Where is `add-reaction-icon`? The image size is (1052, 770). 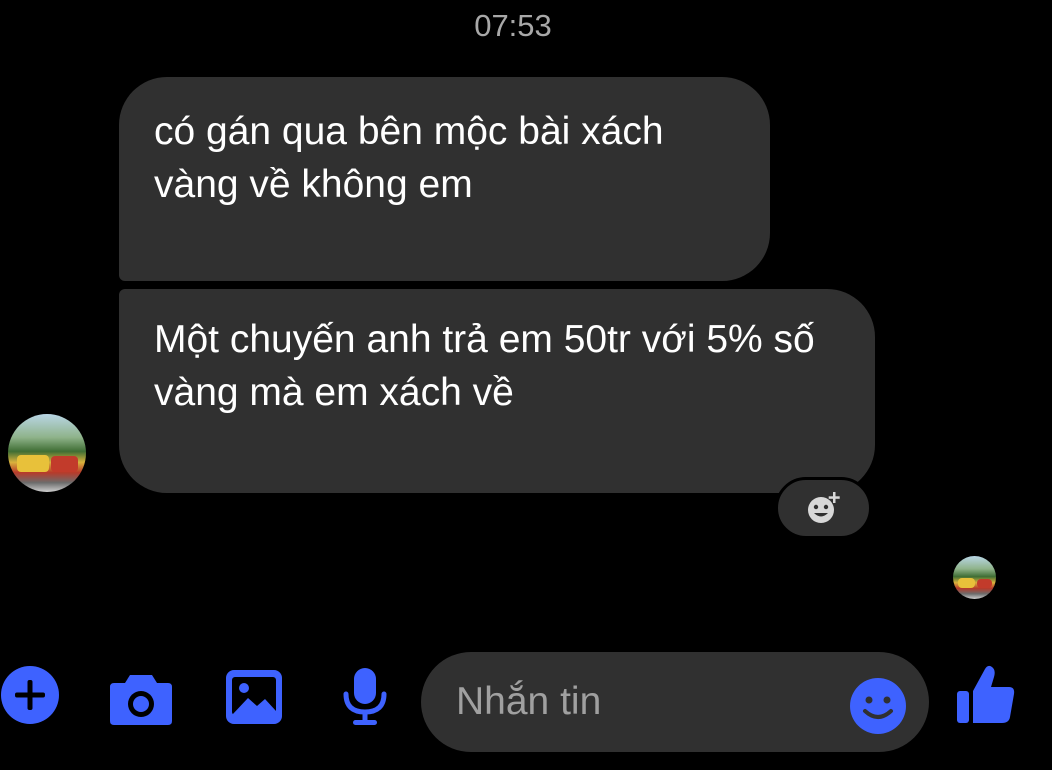 add-reaction-icon is located at coordinates (823, 507).